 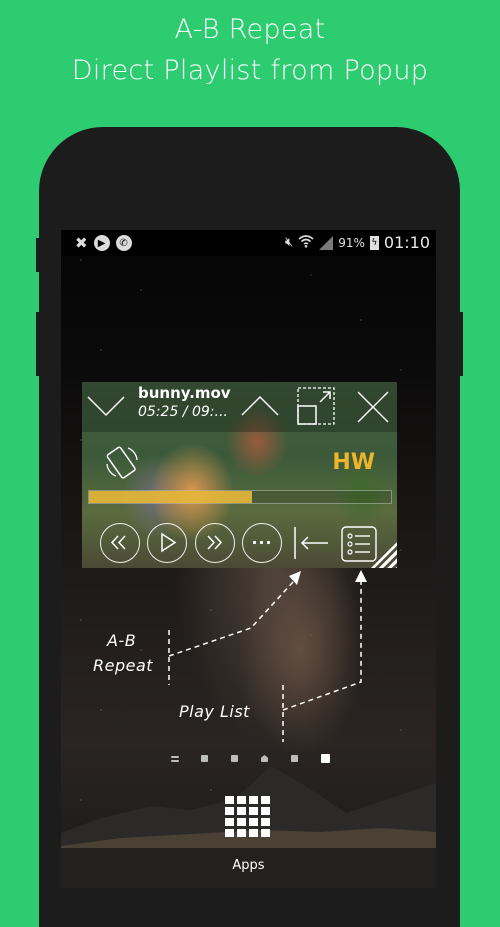 I want to click on headline-line-1: A-B Repeat, so click(x=250, y=29).